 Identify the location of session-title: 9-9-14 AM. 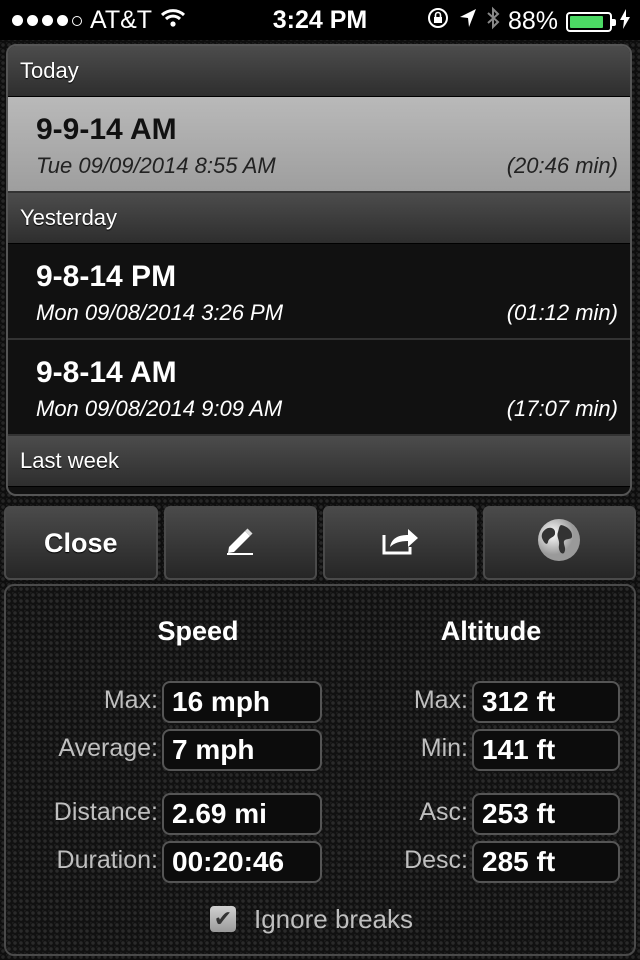
(106, 129).